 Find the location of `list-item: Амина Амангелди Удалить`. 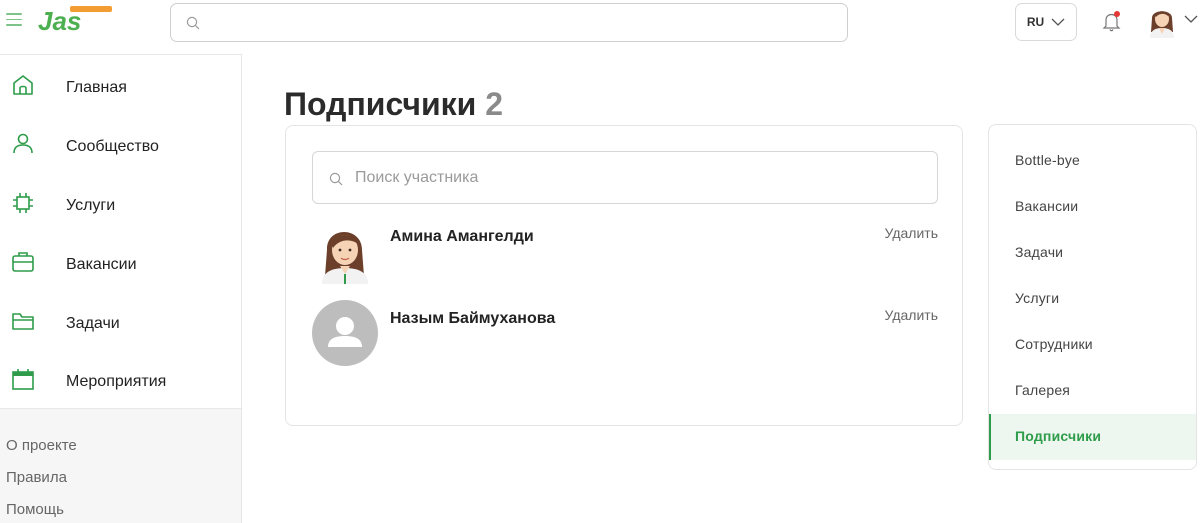

list-item: Амина Амангелди Удалить is located at coordinates (625, 255).